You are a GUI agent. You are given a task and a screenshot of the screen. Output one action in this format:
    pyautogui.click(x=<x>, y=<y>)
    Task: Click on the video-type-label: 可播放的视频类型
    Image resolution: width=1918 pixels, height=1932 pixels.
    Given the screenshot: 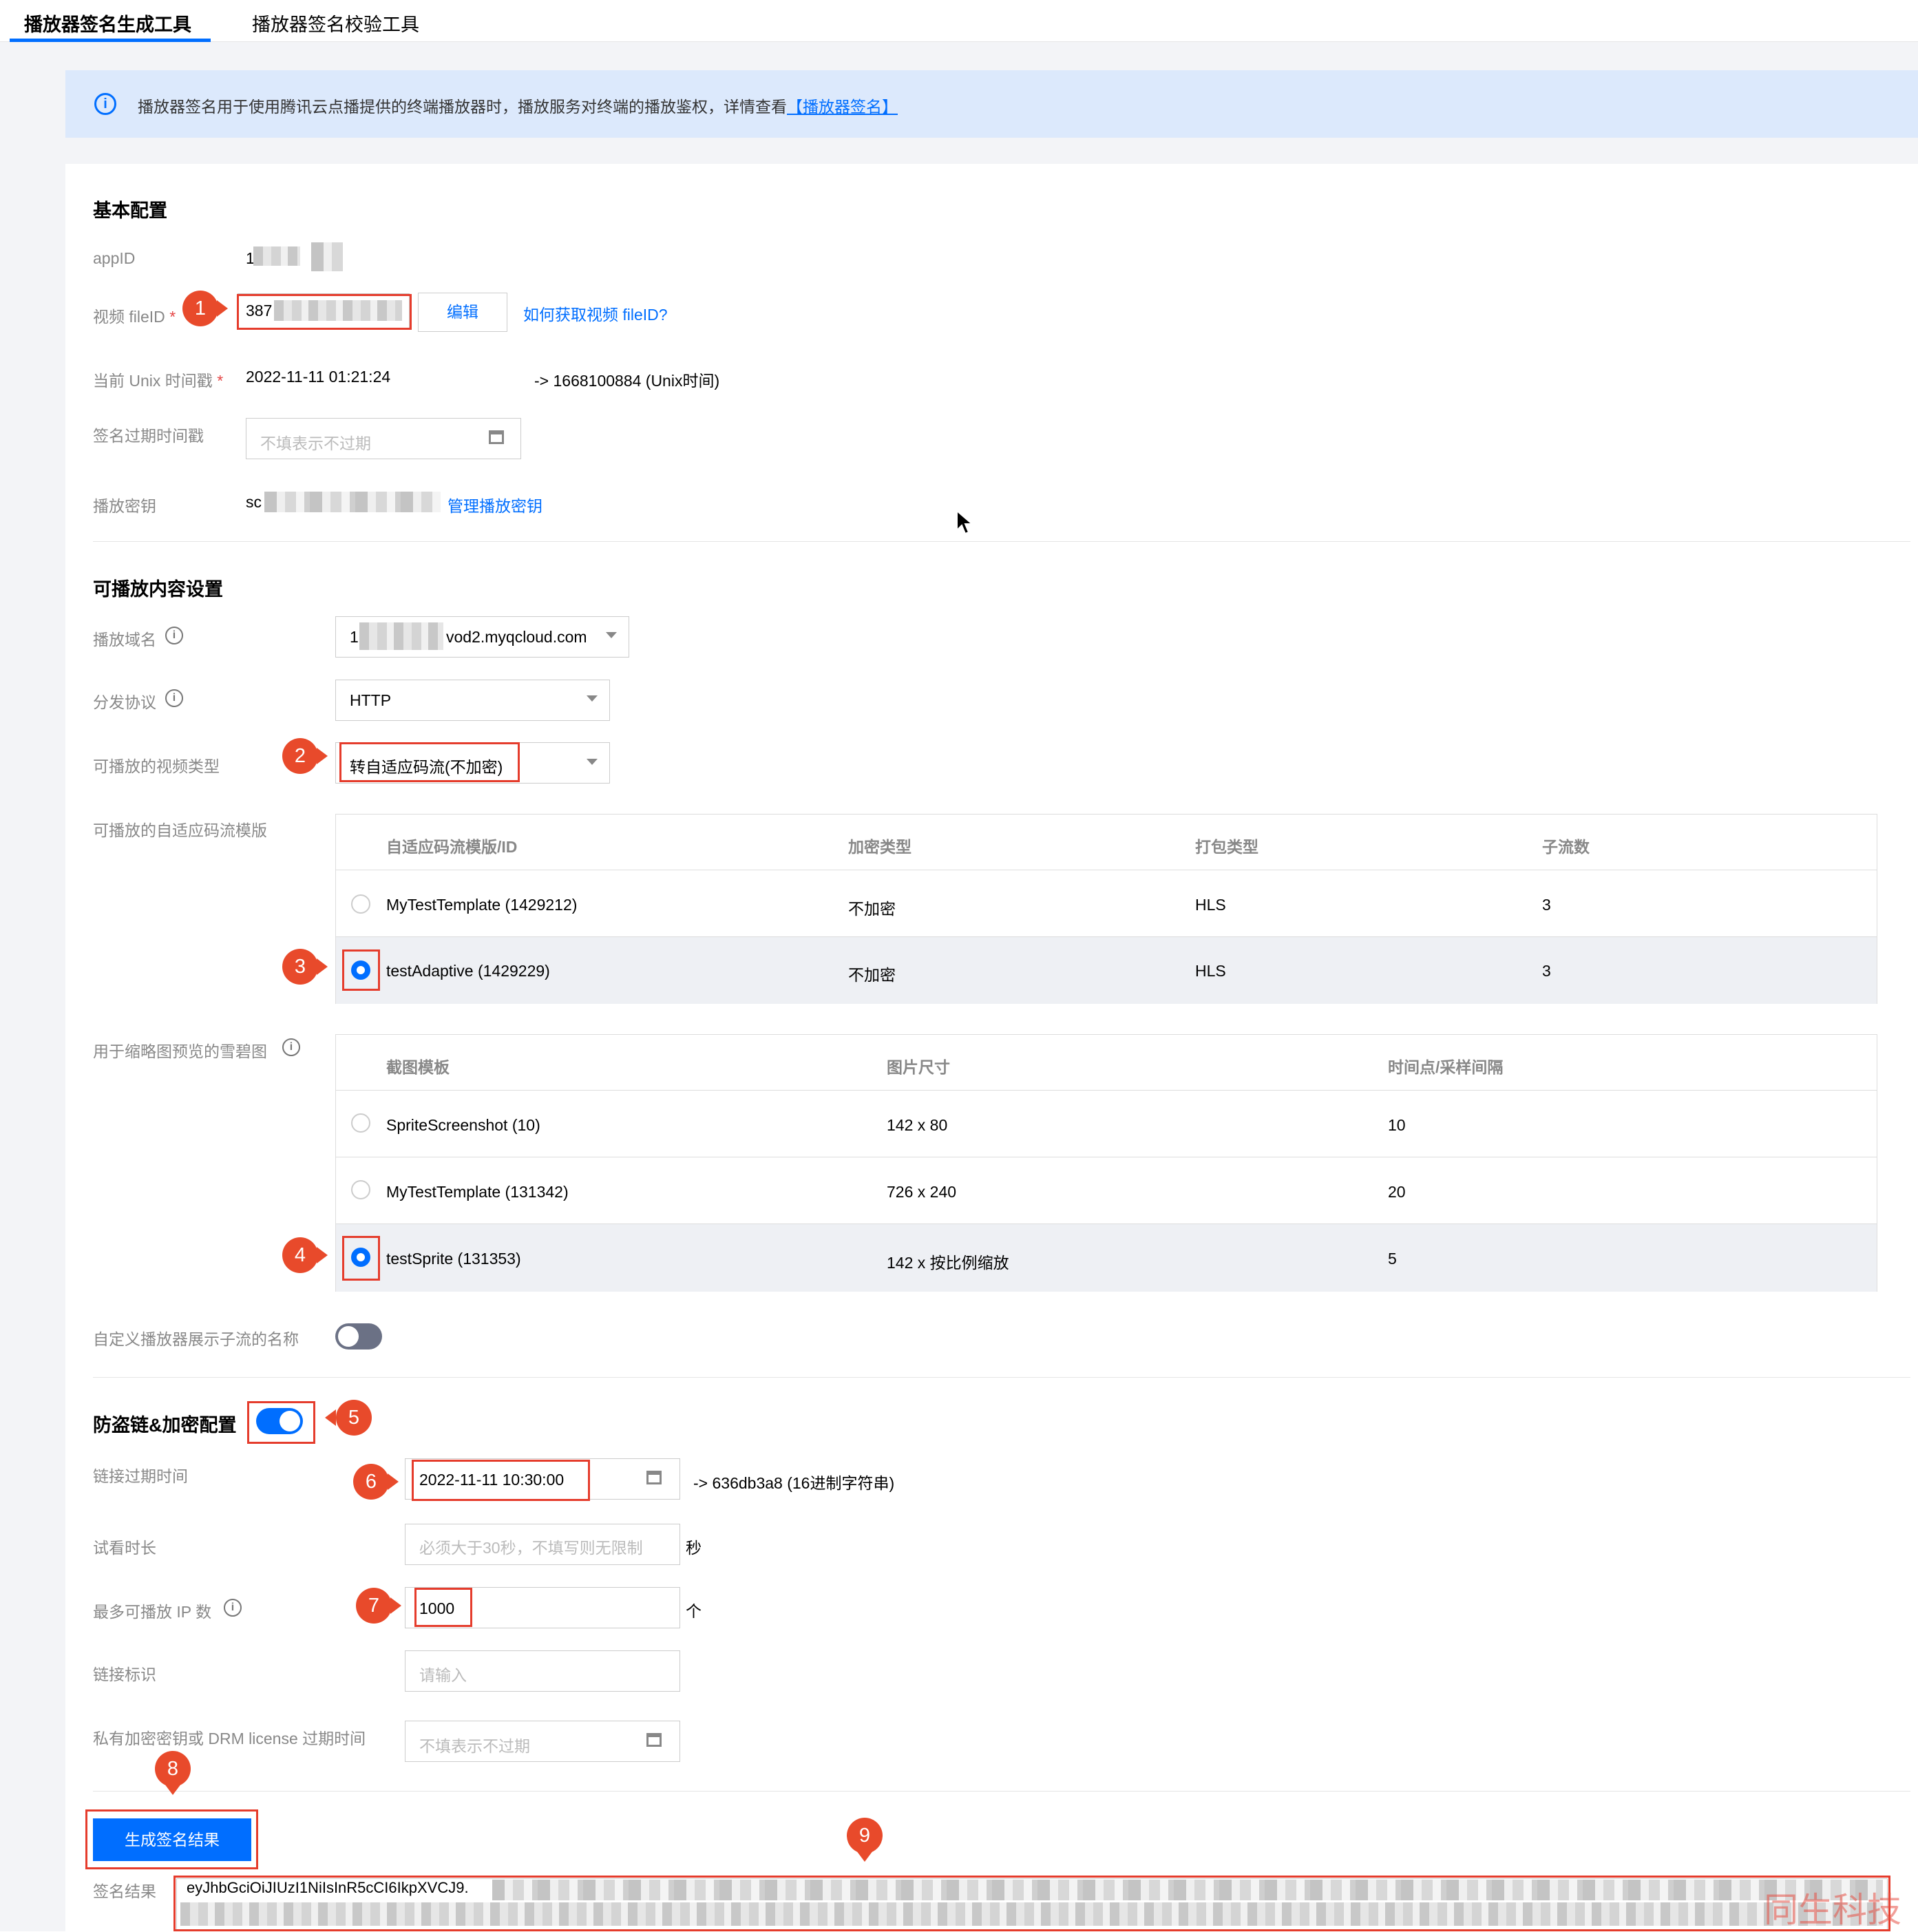 What is the action you would take?
    pyautogui.click(x=156, y=766)
    